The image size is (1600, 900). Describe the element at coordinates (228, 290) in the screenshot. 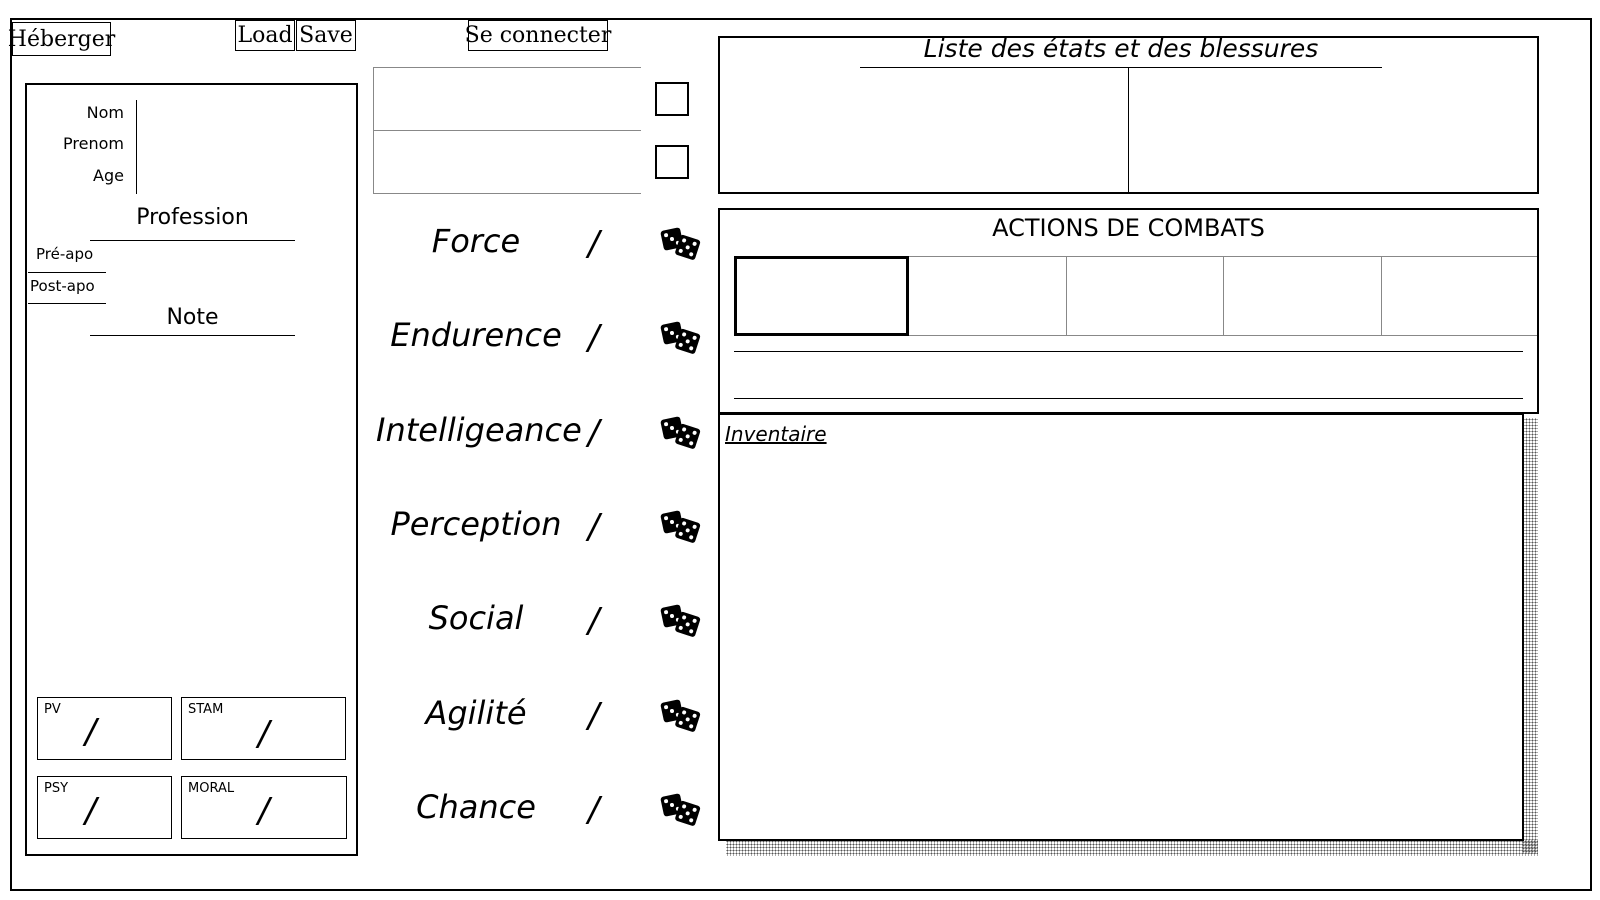

I see `post-apo-field` at that location.